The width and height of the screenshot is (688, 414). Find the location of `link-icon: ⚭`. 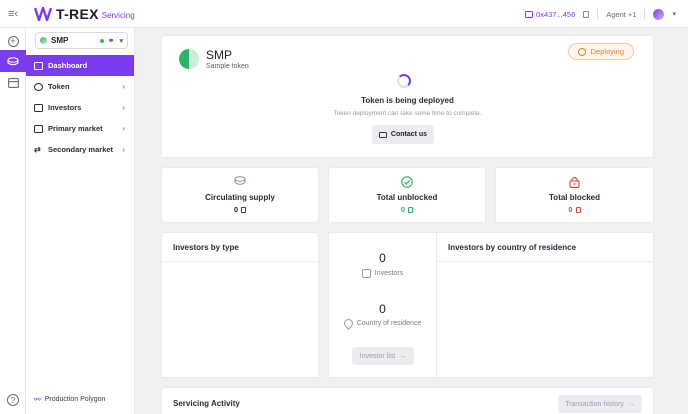

link-icon: ⚭ is located at coordinates (111, 40).